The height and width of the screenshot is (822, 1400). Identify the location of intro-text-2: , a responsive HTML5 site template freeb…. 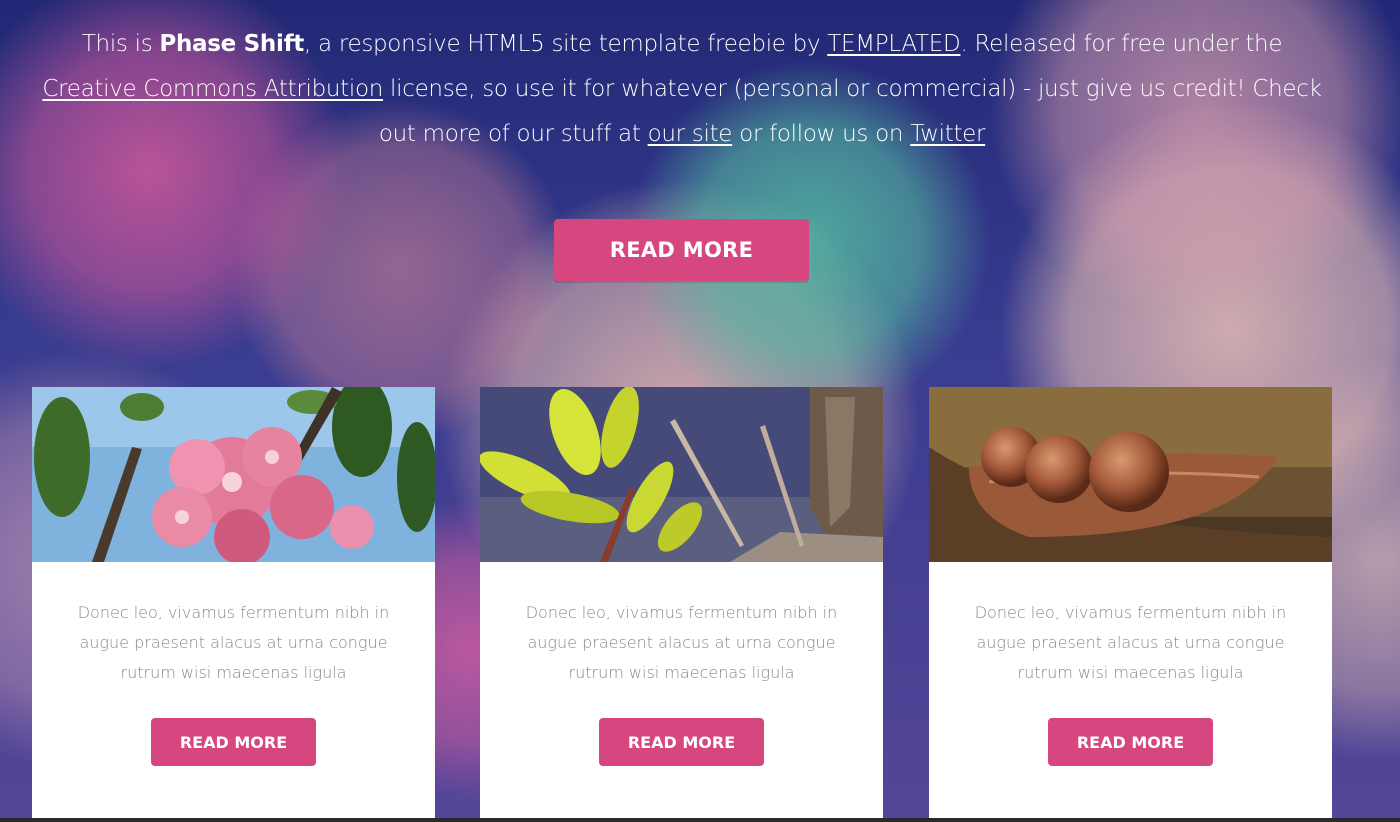
(566, 44).